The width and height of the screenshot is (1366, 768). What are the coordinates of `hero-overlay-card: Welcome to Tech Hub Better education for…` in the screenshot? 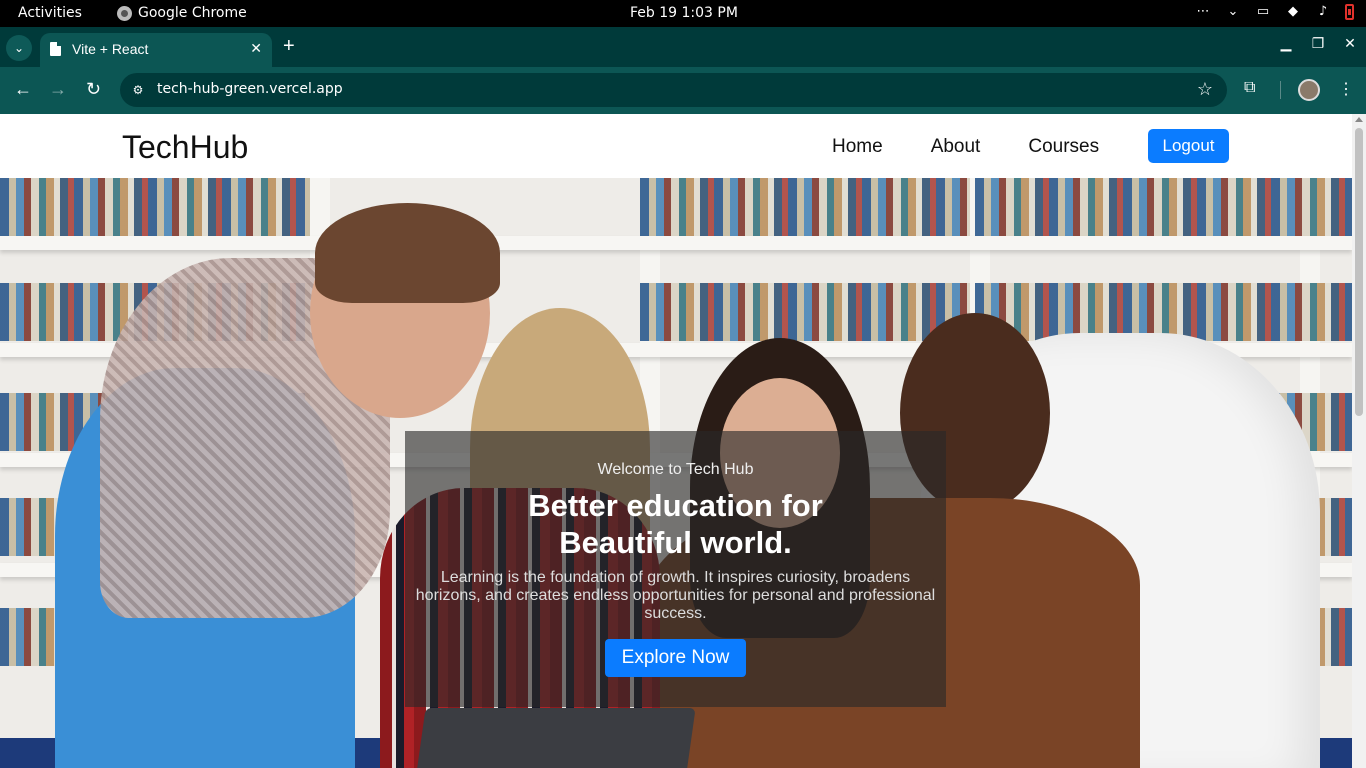 It's located at (675, 569).